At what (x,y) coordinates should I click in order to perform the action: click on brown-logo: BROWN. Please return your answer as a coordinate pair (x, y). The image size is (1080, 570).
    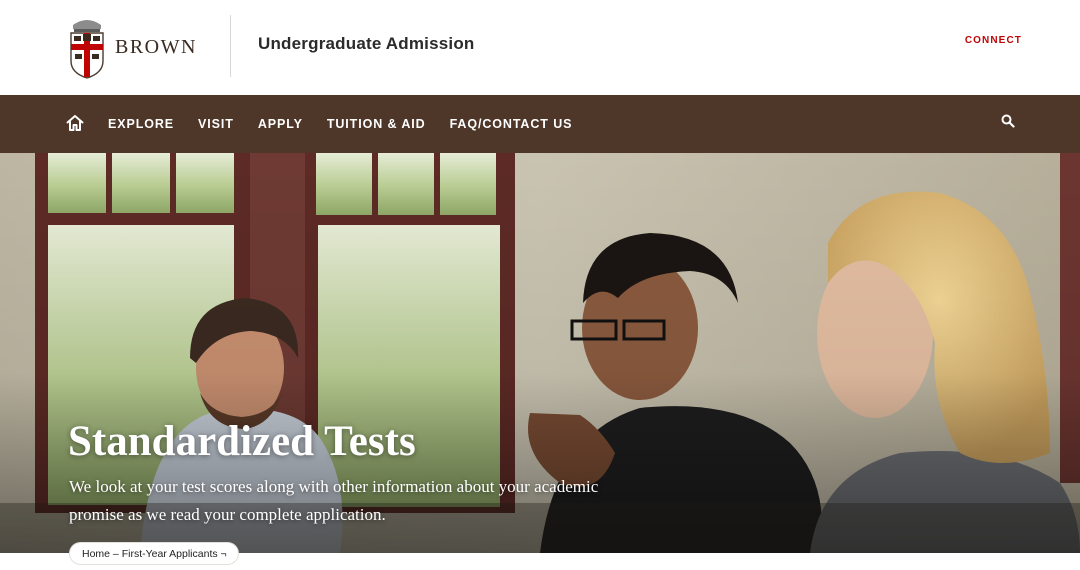
    Looking at the image, I should click on (134, 47).